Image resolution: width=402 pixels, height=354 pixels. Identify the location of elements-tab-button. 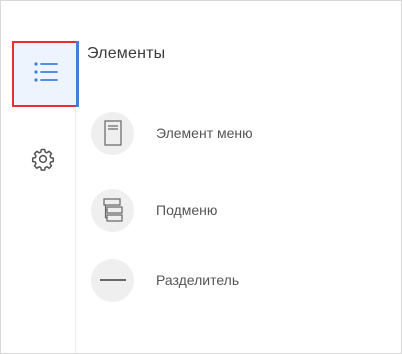
(45, 74).